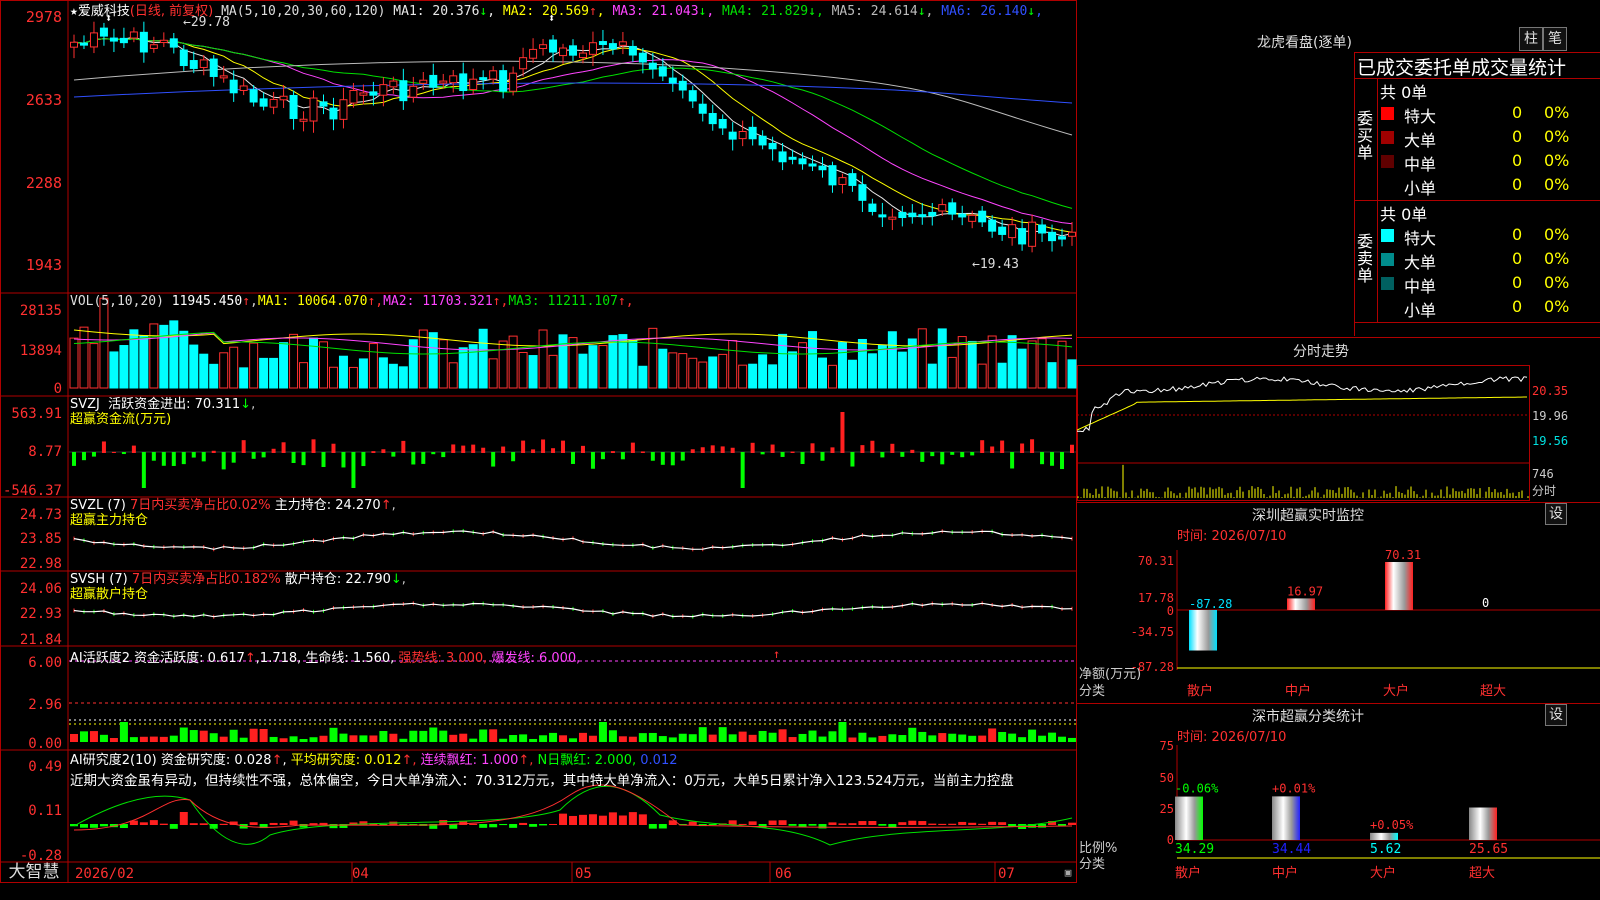  I want to click on price-tick: 2633, so click(44, 100).